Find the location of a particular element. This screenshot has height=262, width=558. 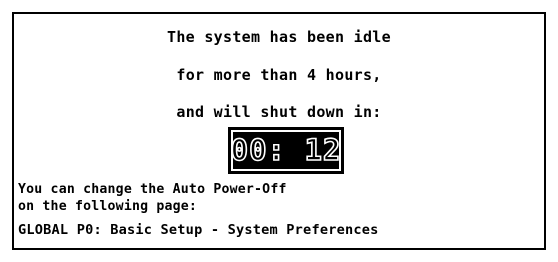

info-line-1: You can change the Auto Power-Off is located at coordinates (152, 189).